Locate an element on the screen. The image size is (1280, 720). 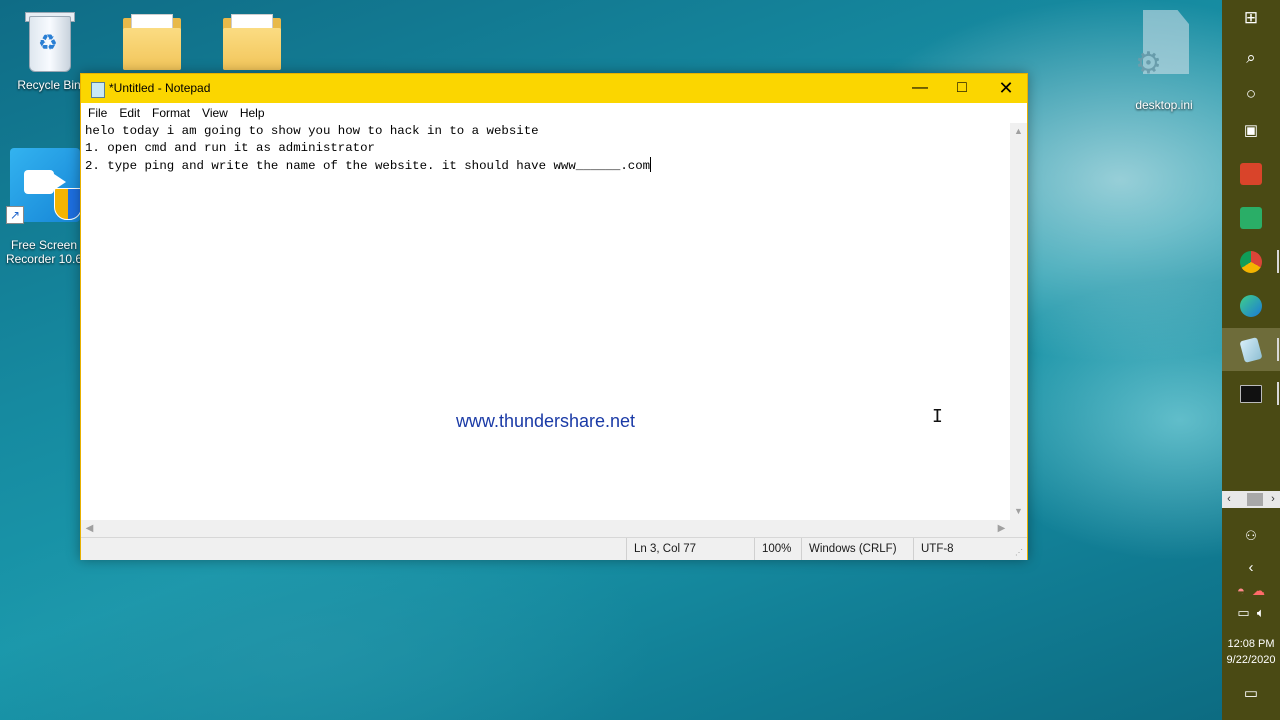
vertical-scrollbar: ▲ ▼ is located at coordinates (1018, 321).